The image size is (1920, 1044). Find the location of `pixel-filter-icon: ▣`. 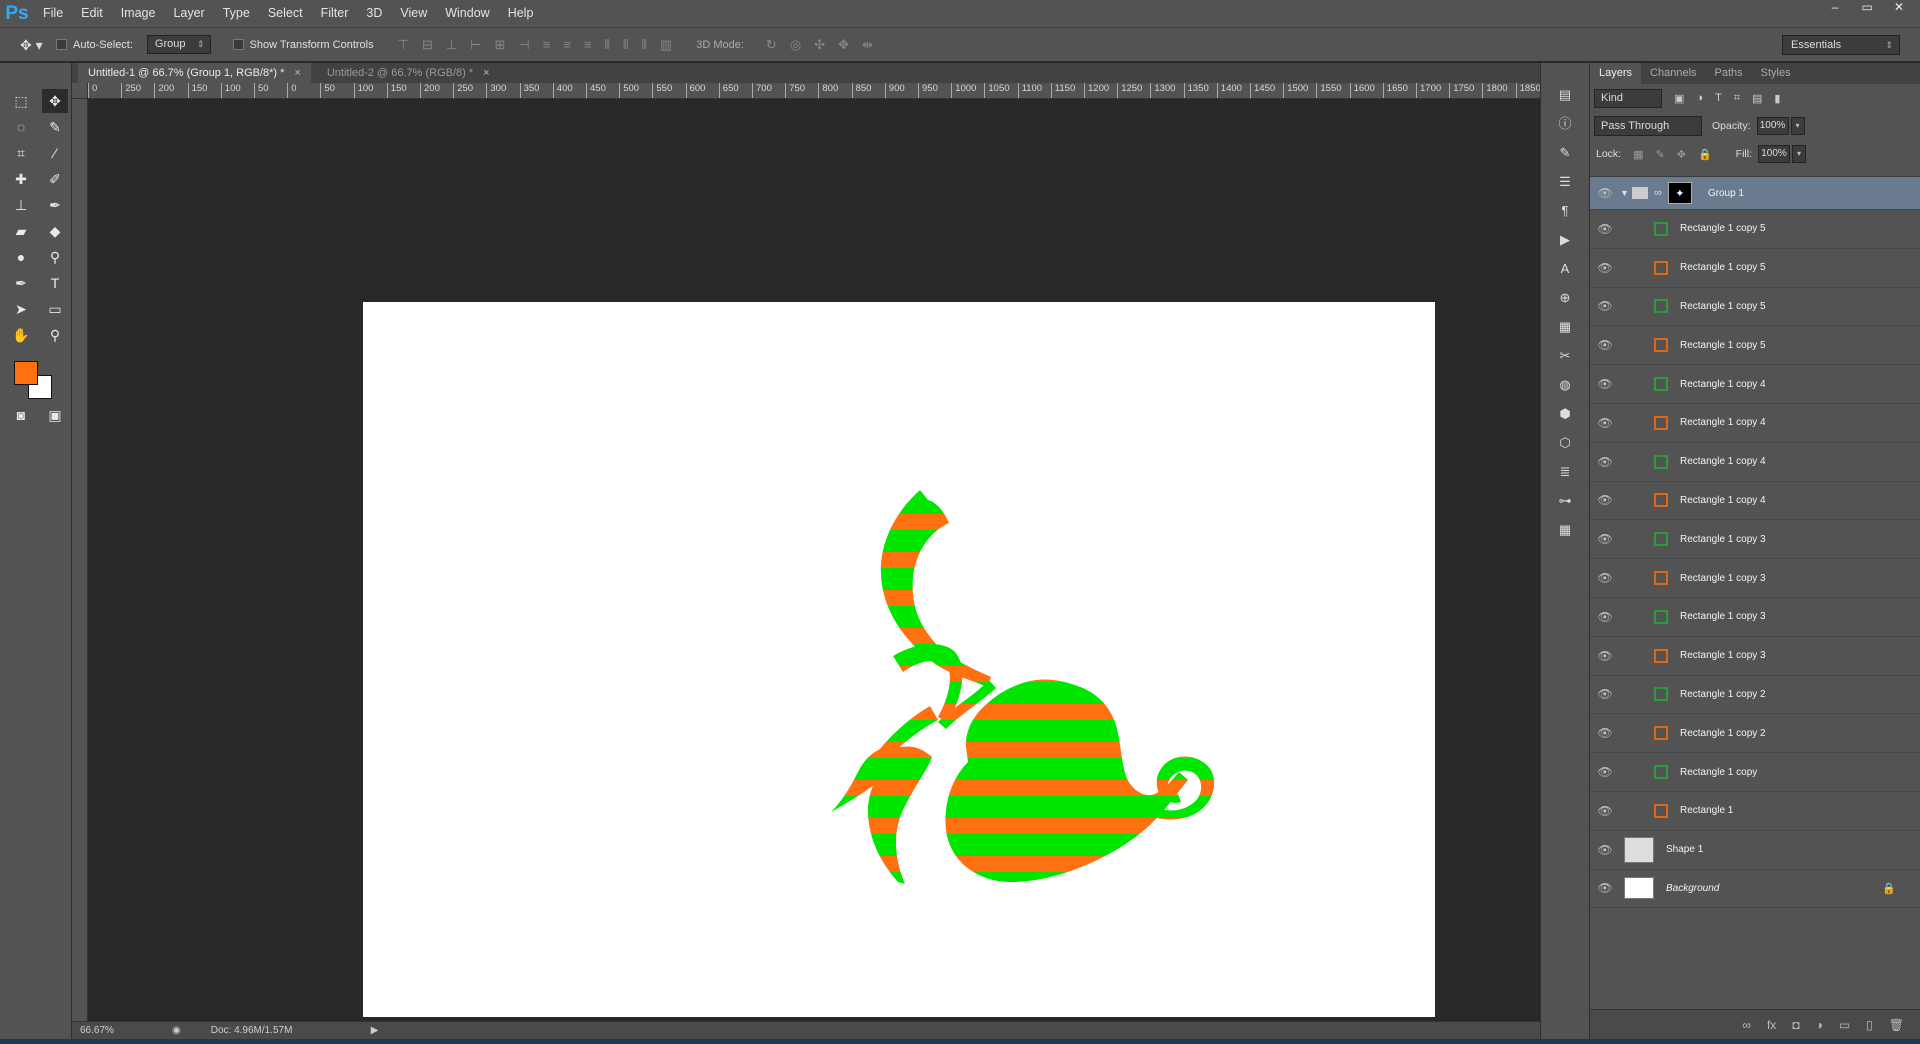

pixel-filter-icon: ▣ is located at coordinates (1679, 98).